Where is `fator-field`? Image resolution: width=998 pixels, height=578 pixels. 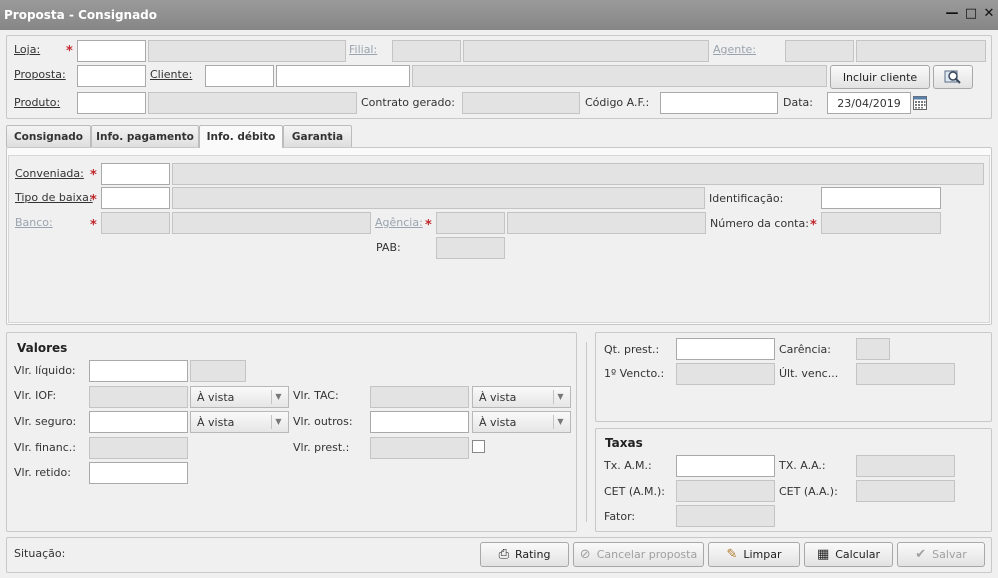
fator-field is located at coordinates (725, 516).